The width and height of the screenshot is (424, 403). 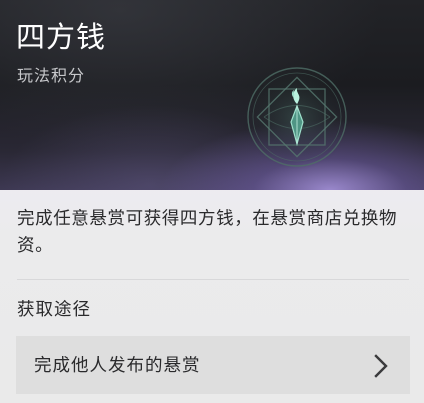 I want to click on item-category: 玩法积分, so click(x=51, y=75).